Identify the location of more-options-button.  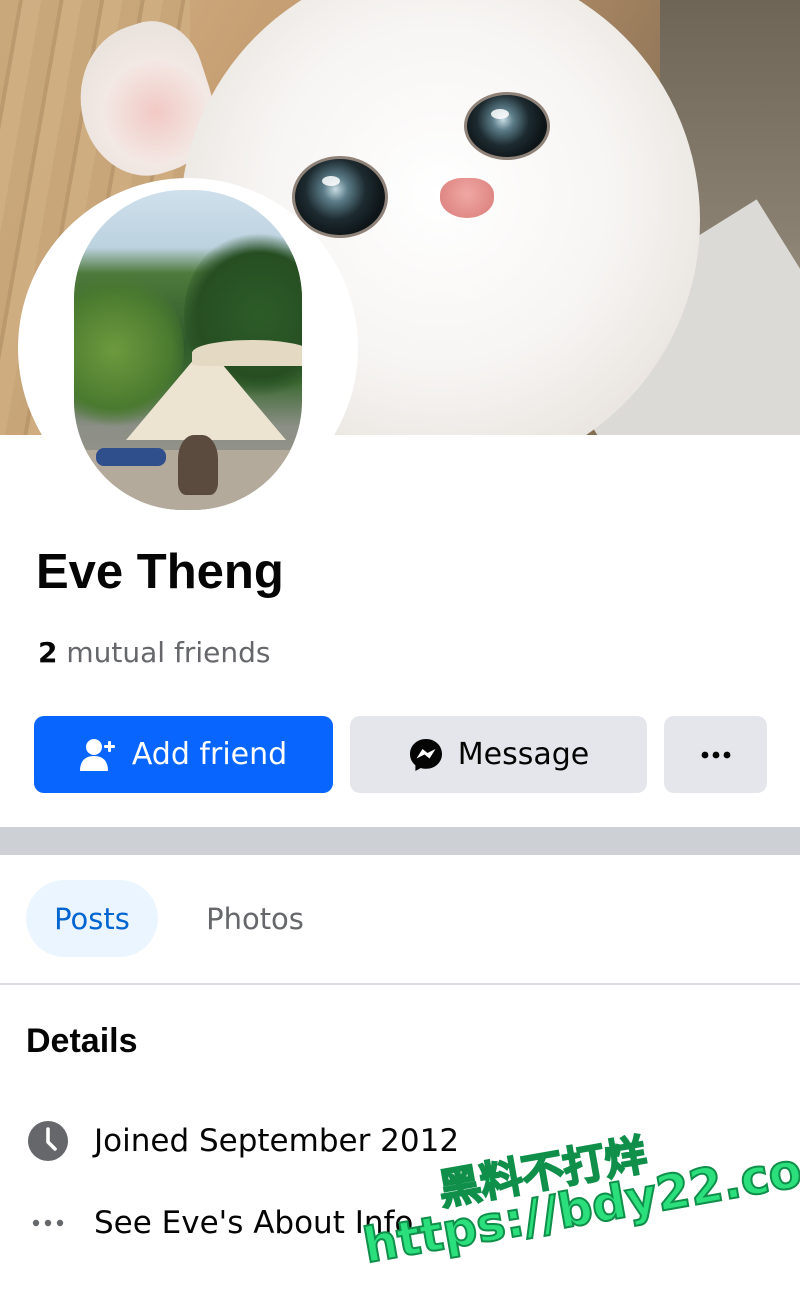
(715, 754).